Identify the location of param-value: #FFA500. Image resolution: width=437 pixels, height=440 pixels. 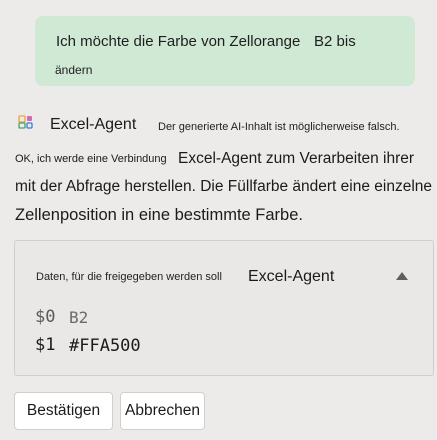
(105, 346).